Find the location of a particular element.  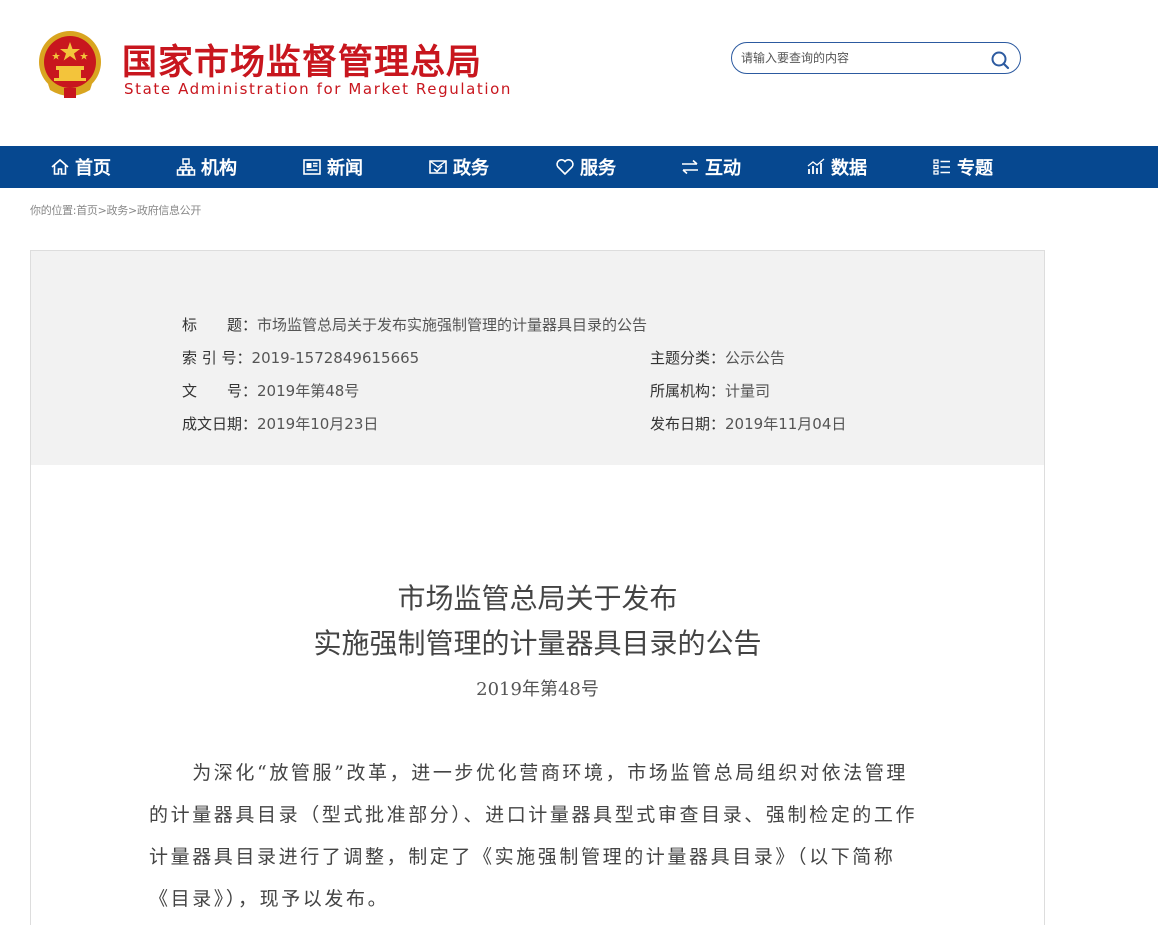

nav-item-news: 新闻 is located at coordinates (332, 167).